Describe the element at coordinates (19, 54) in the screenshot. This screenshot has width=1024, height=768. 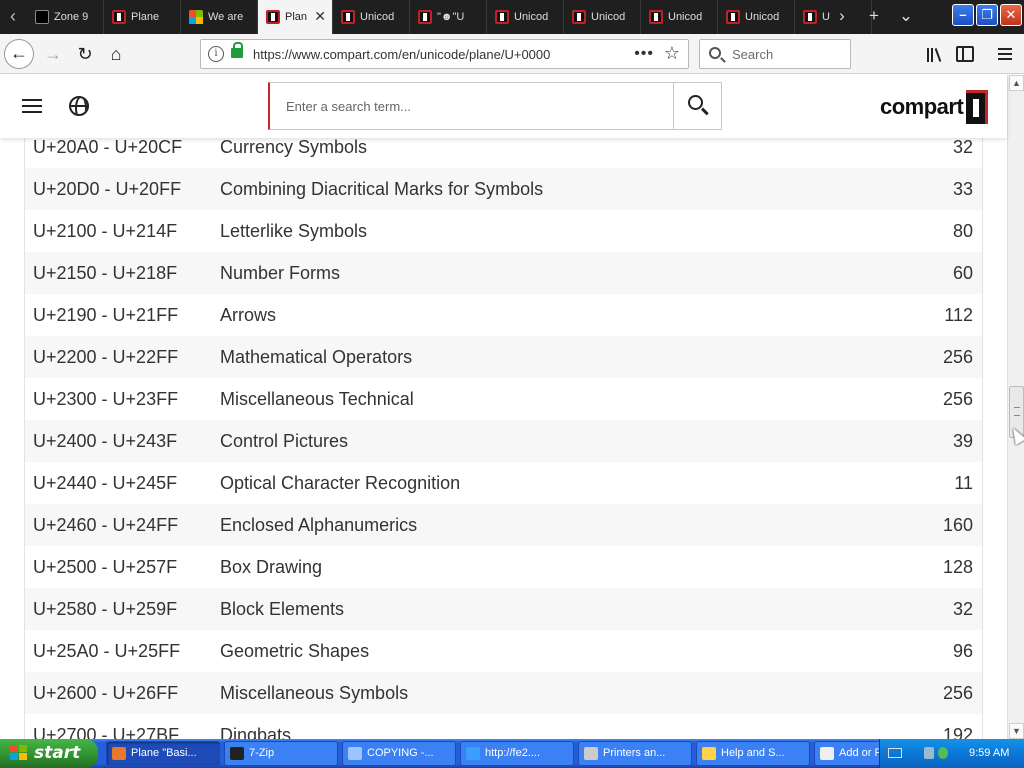
I see `back-button: ←` at that location.